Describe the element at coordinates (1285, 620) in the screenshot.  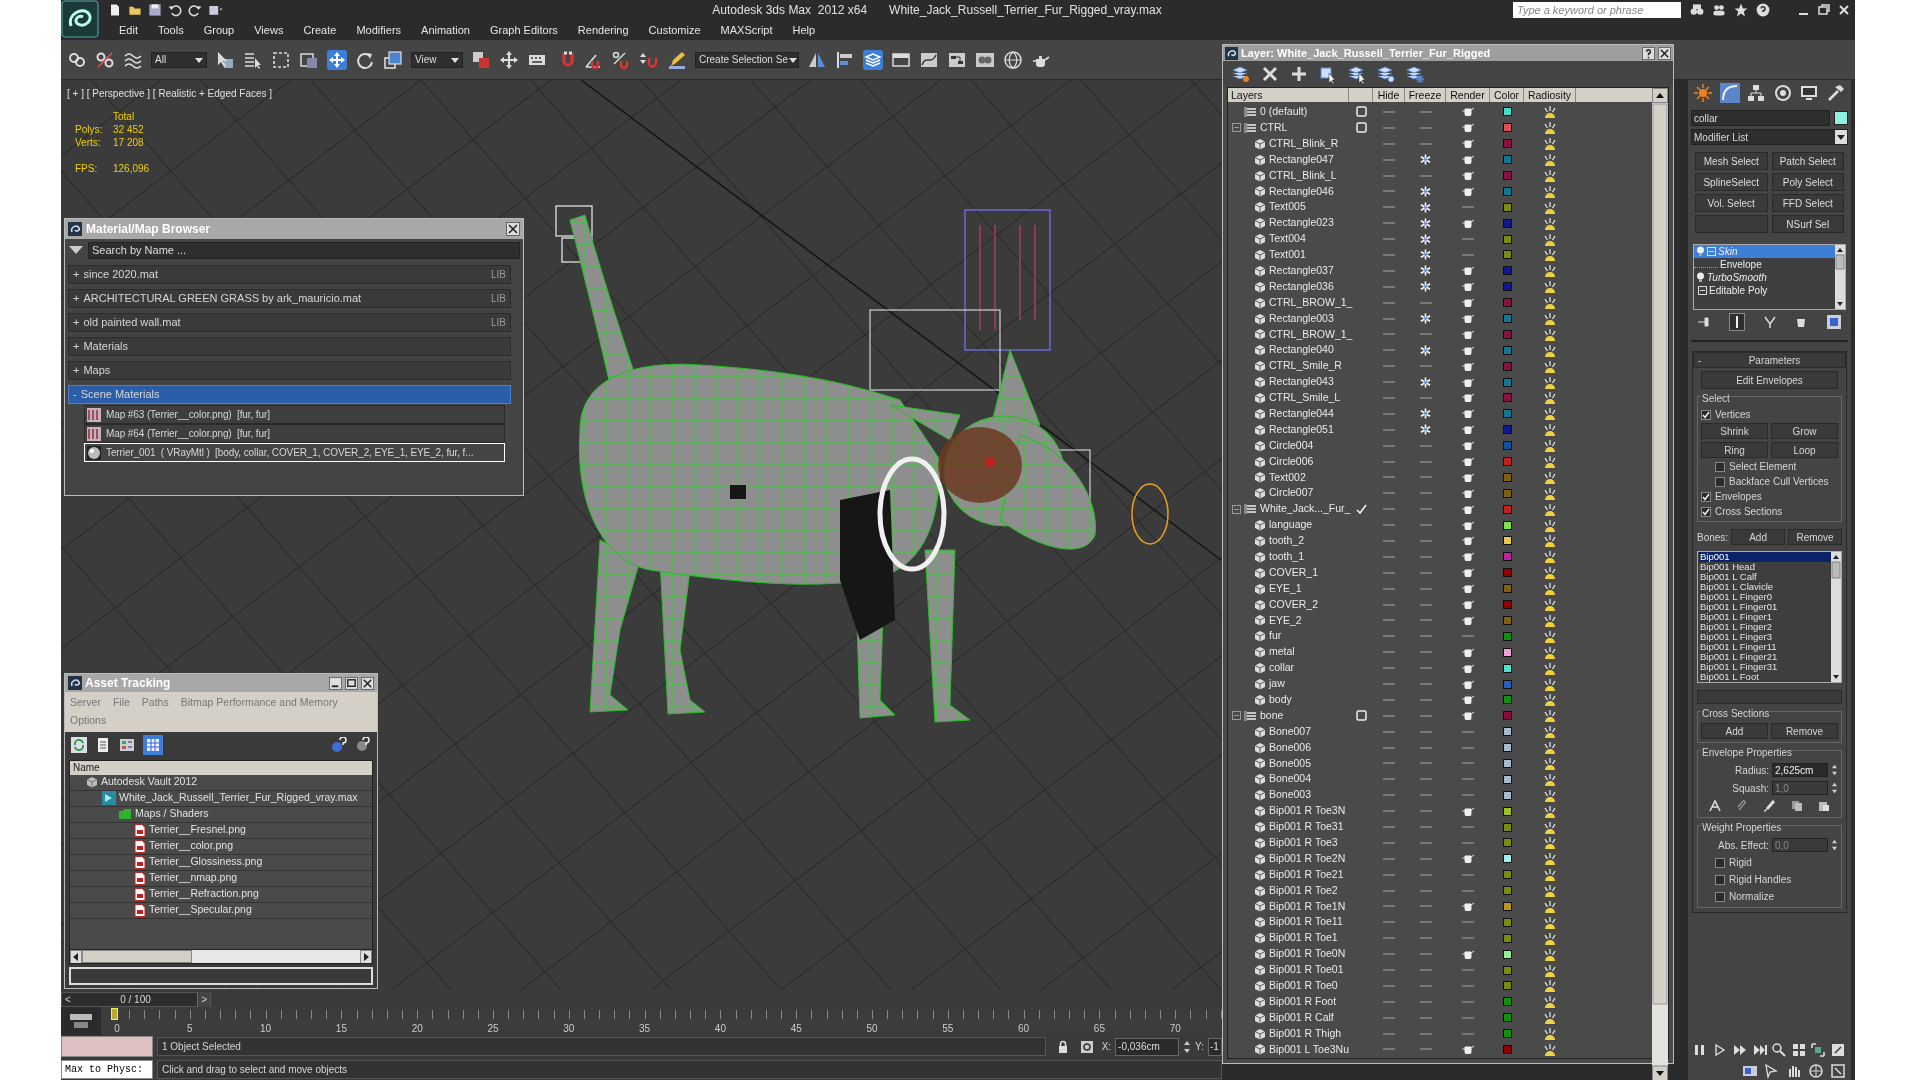
I see `object-name: EYE_2` at that location.